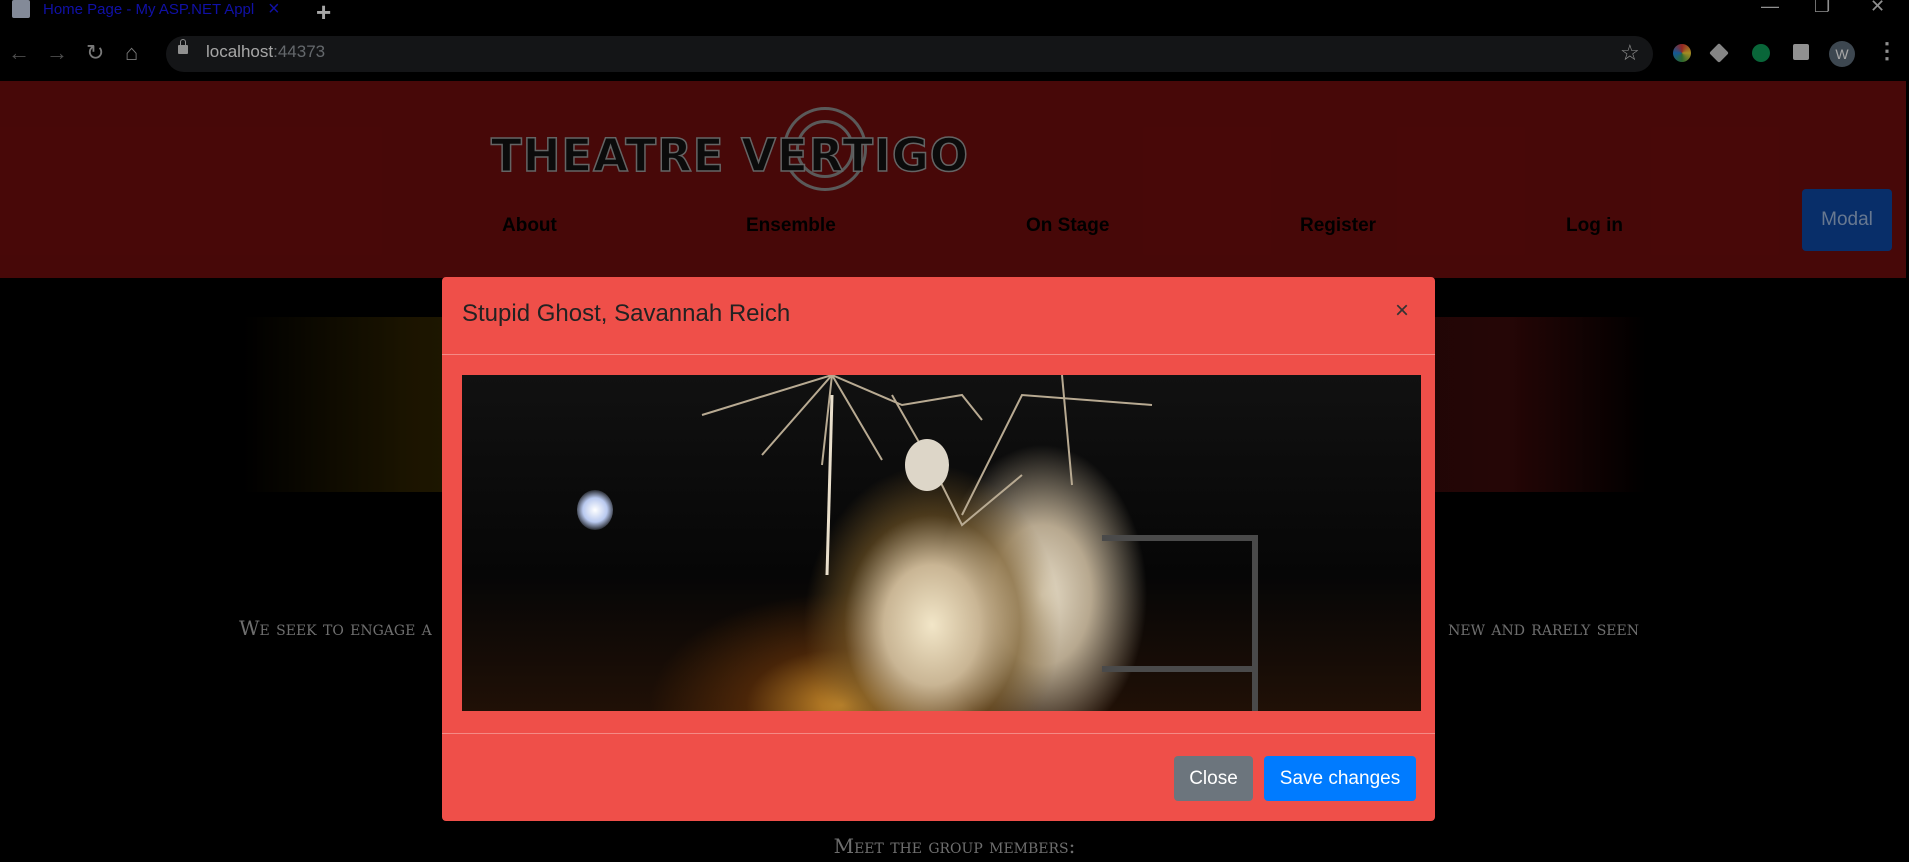  I want to click on umbrella-illustration, so click(927, 475).